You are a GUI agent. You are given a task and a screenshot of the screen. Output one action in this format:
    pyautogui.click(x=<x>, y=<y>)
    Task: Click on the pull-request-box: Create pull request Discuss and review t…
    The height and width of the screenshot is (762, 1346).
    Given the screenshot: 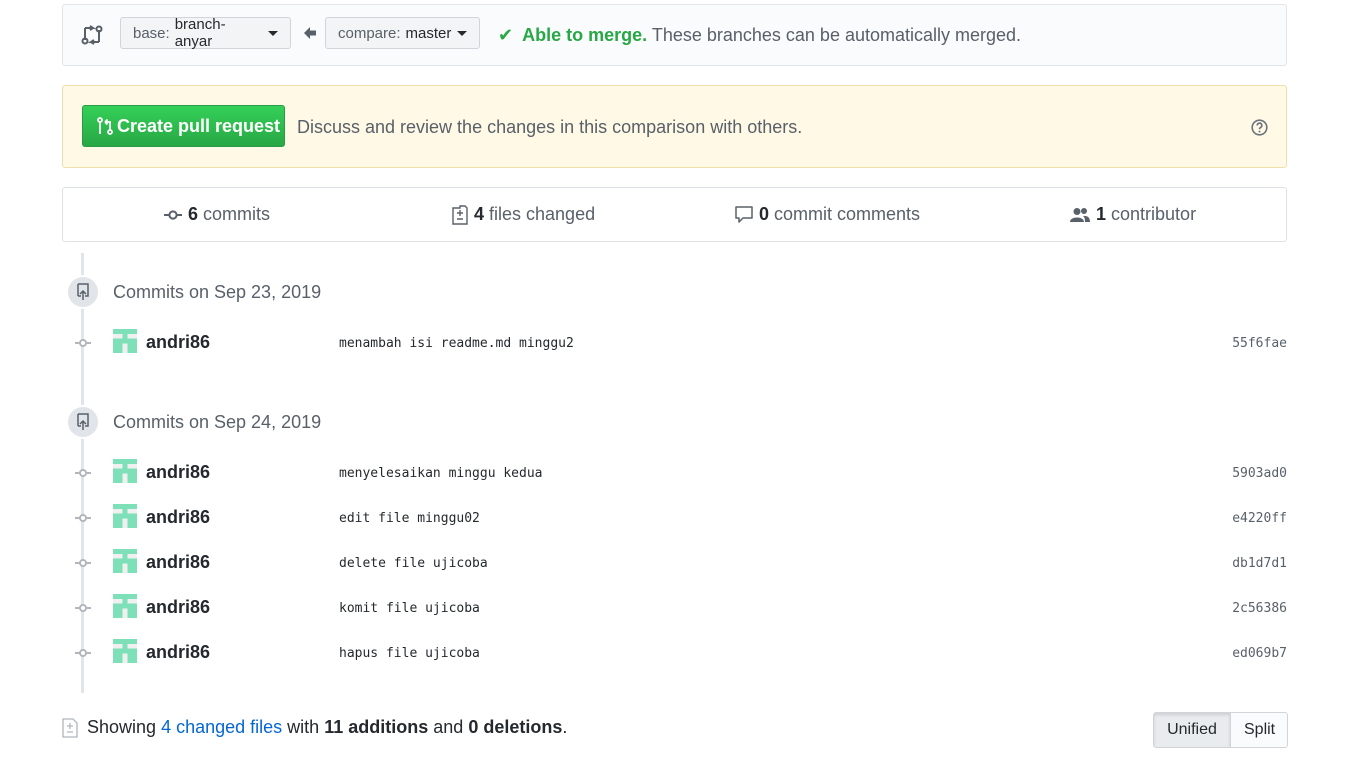 What is the action you would take?
    pyautogui.click(x=674, y=126)
    